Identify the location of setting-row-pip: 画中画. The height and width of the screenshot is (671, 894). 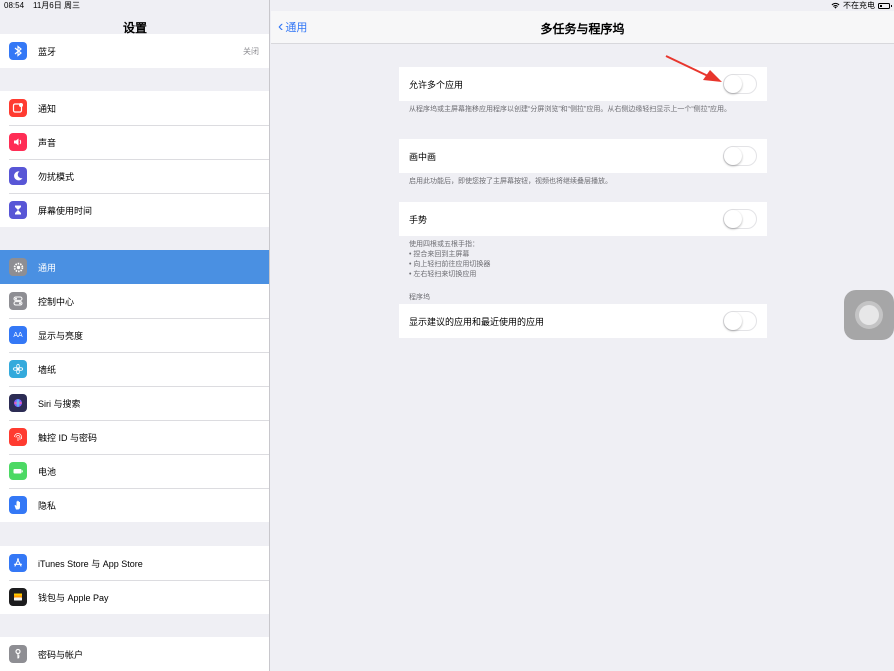
(583, 156).